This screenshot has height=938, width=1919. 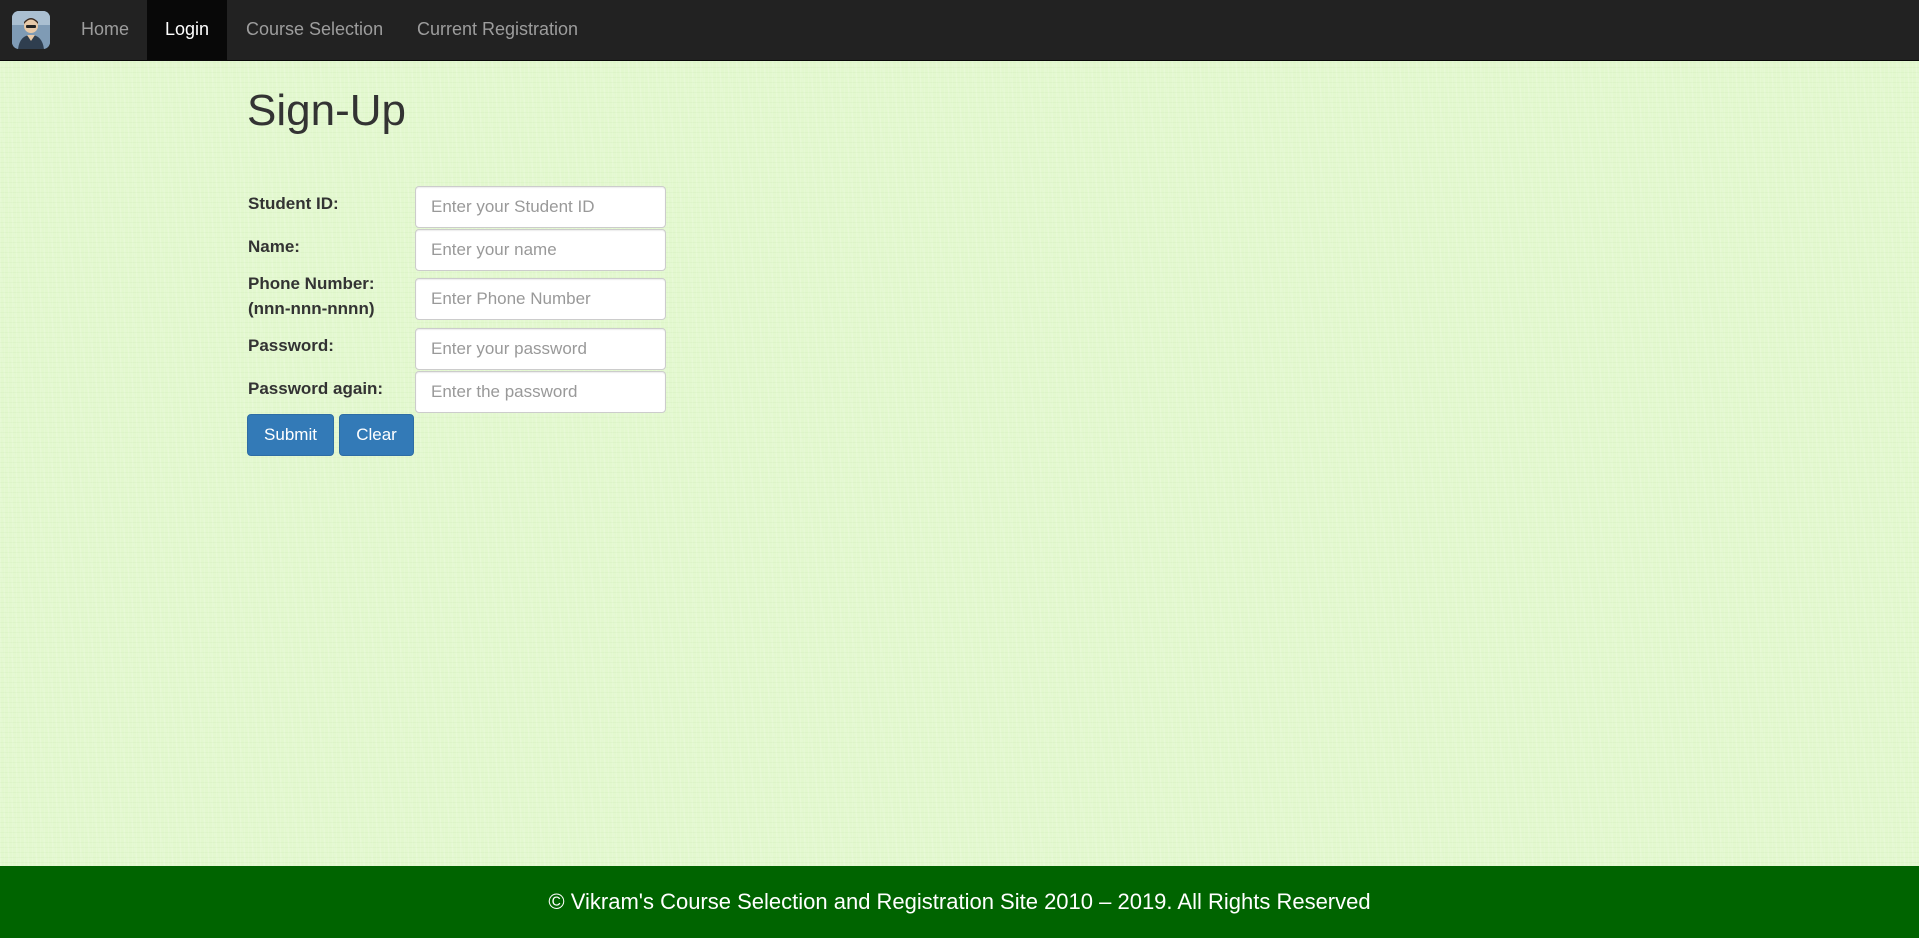 I want to click on nav-home: Home, so click(x=105, y=30).